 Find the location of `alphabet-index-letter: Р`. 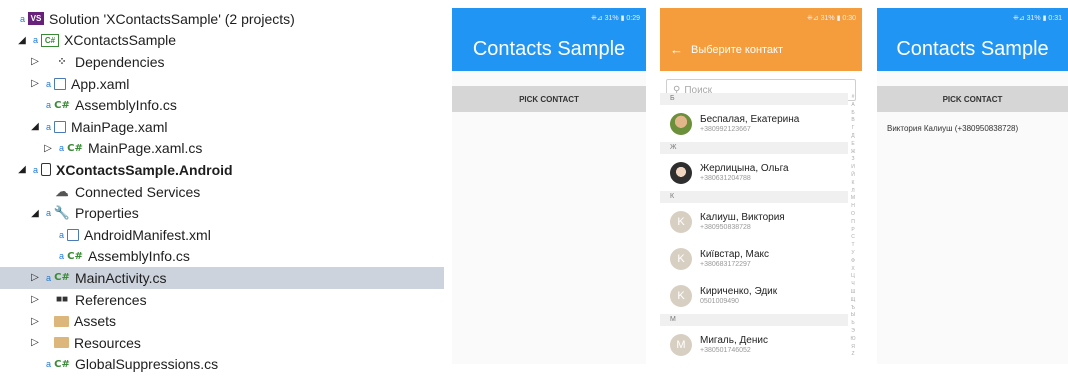

alphabet-index-letter: Р is located at coordinates (852, 231).